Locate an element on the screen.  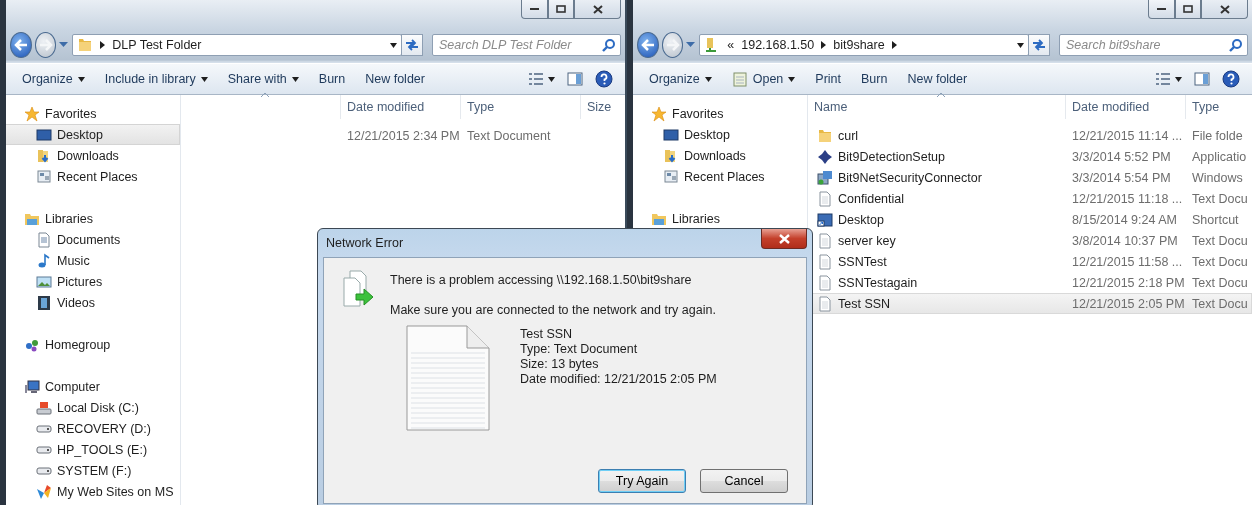
nav-item: Pictures is located at coordinates (93, 281).